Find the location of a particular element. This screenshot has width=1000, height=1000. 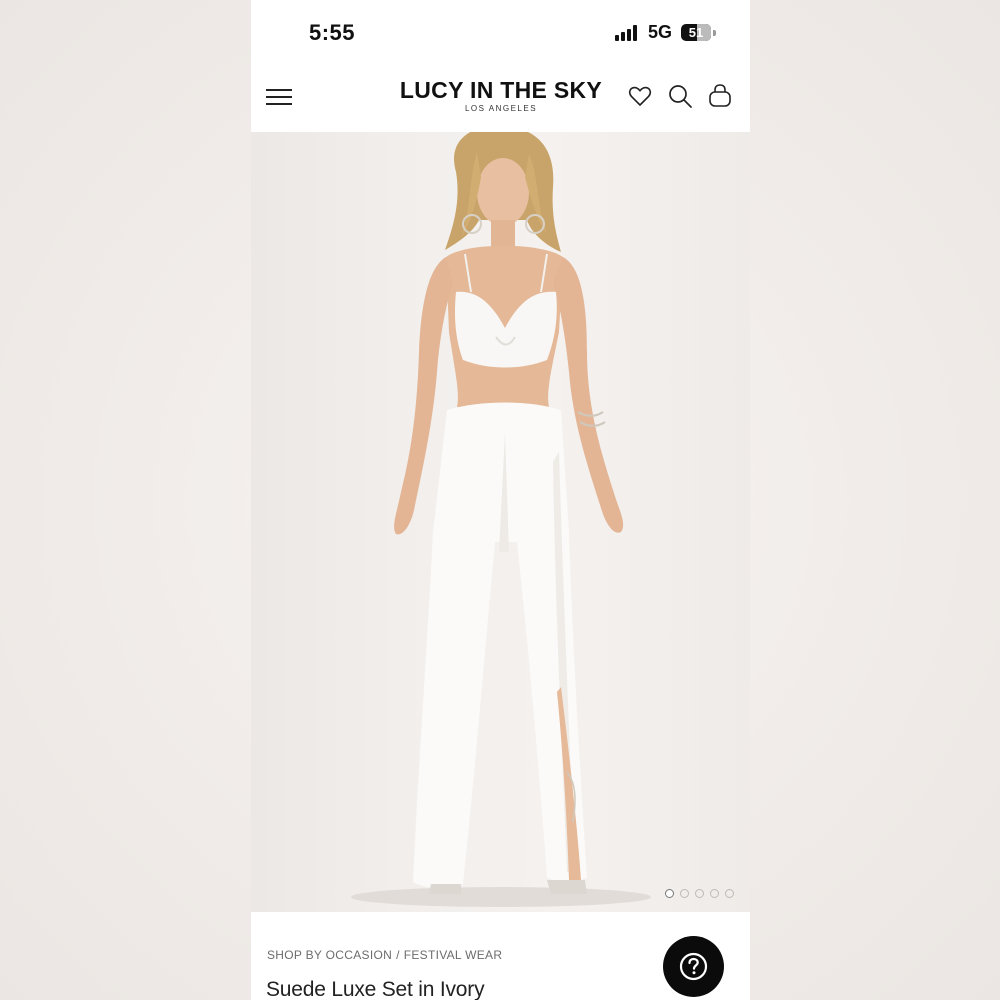

question-icon is located at coordinates (693, 966).